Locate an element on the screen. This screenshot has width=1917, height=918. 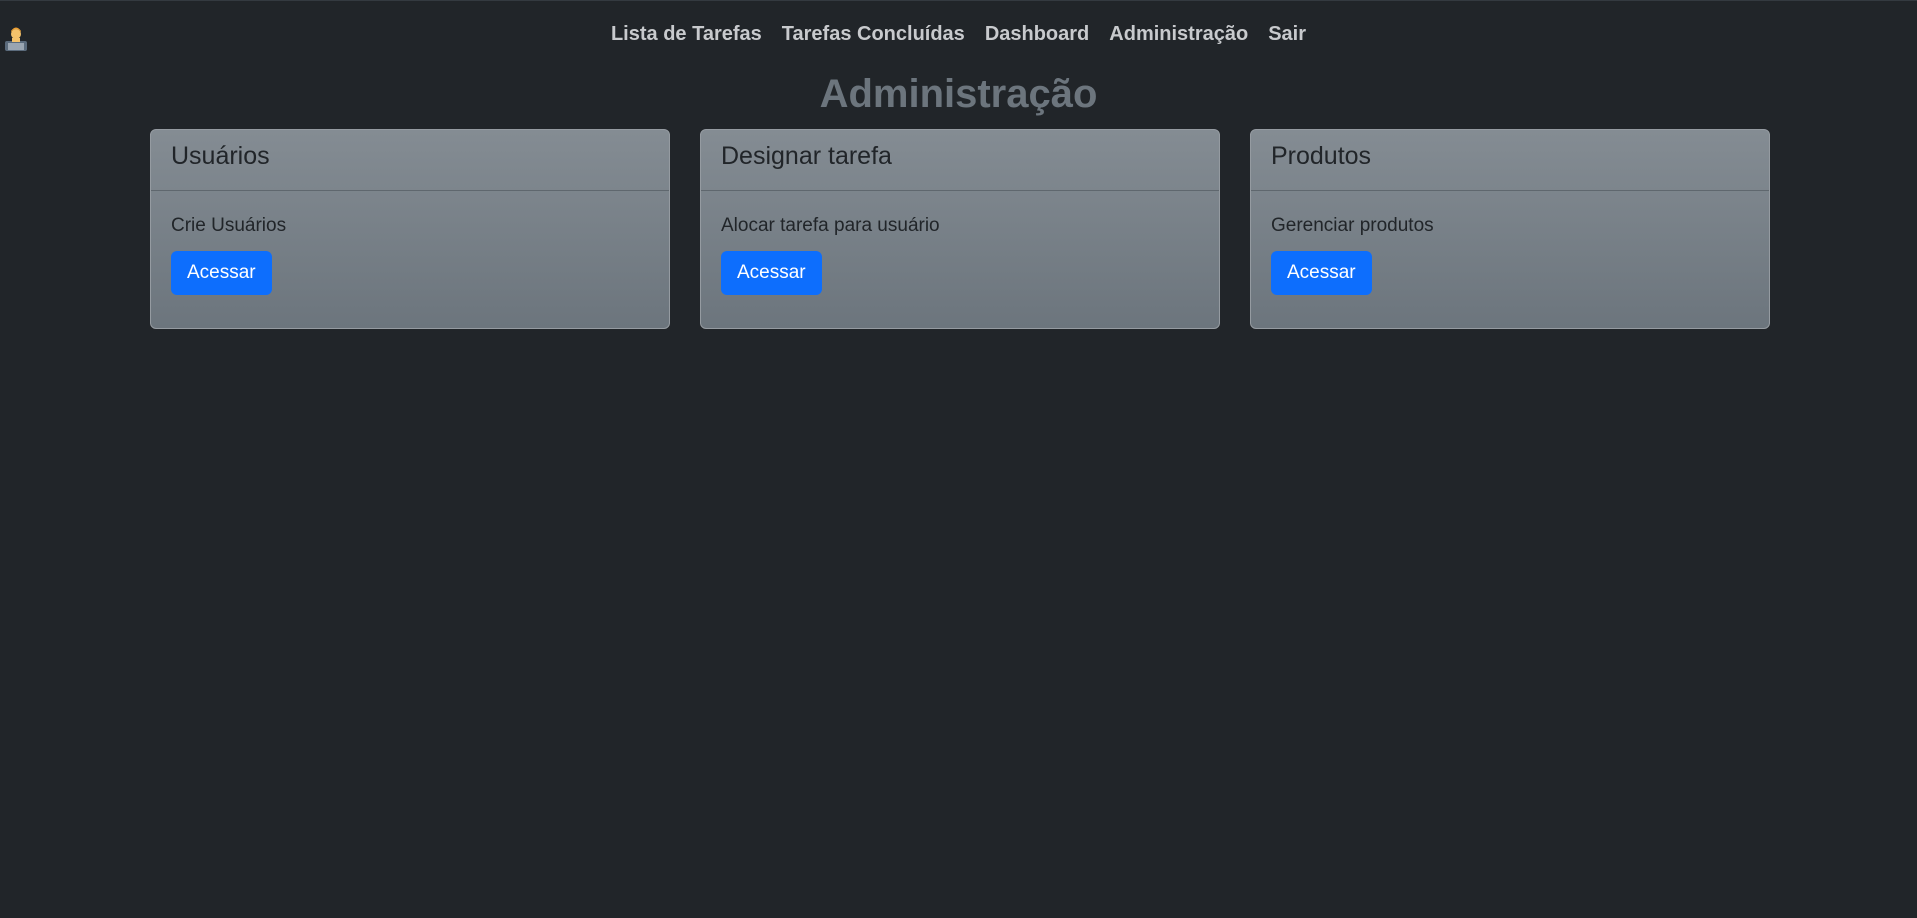
acessar-usuarios-button: Acessar is located at coordinates (221, 273).